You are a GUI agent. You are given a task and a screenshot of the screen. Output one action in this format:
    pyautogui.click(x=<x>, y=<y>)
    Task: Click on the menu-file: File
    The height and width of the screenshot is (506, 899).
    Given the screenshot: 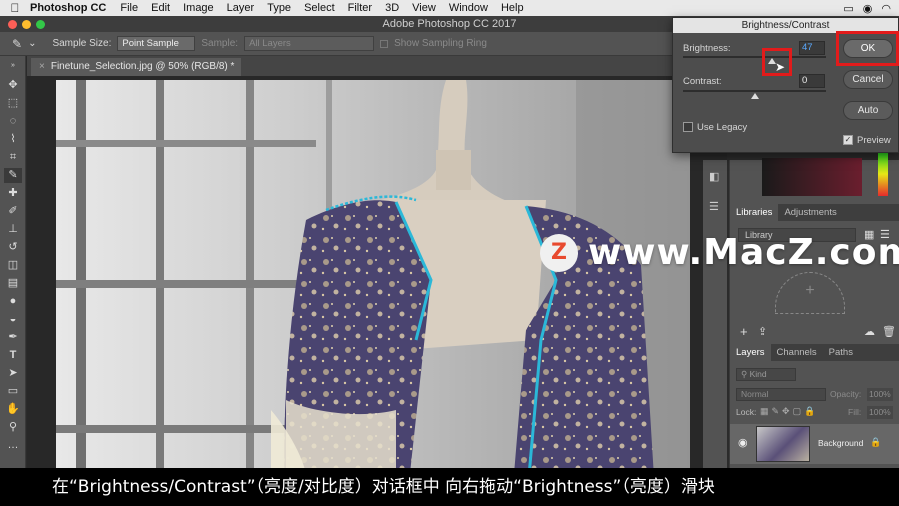 What is the action you would take?
    pyautogui.click(x=129, y=8)
    